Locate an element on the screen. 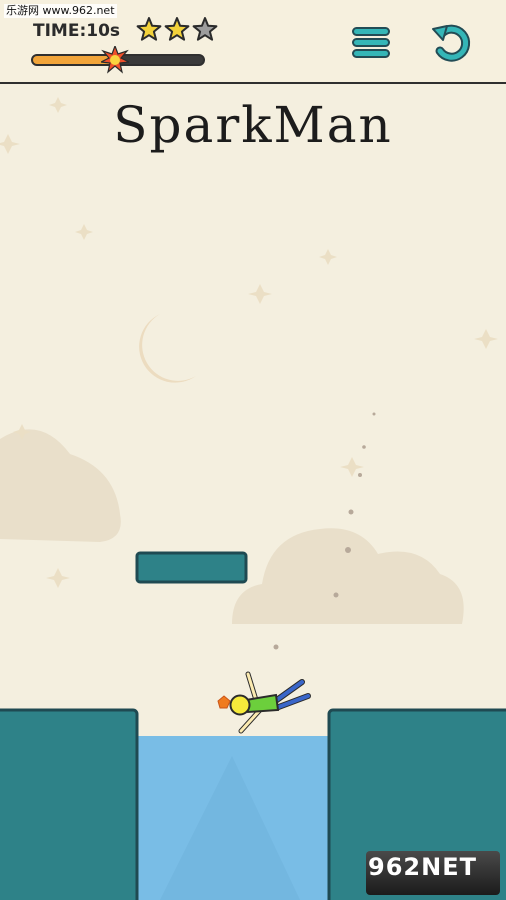 Image resolution: width=506 pixels, height=900 pixels. time-label: TIME:10s is located at coordinates (77, 31).